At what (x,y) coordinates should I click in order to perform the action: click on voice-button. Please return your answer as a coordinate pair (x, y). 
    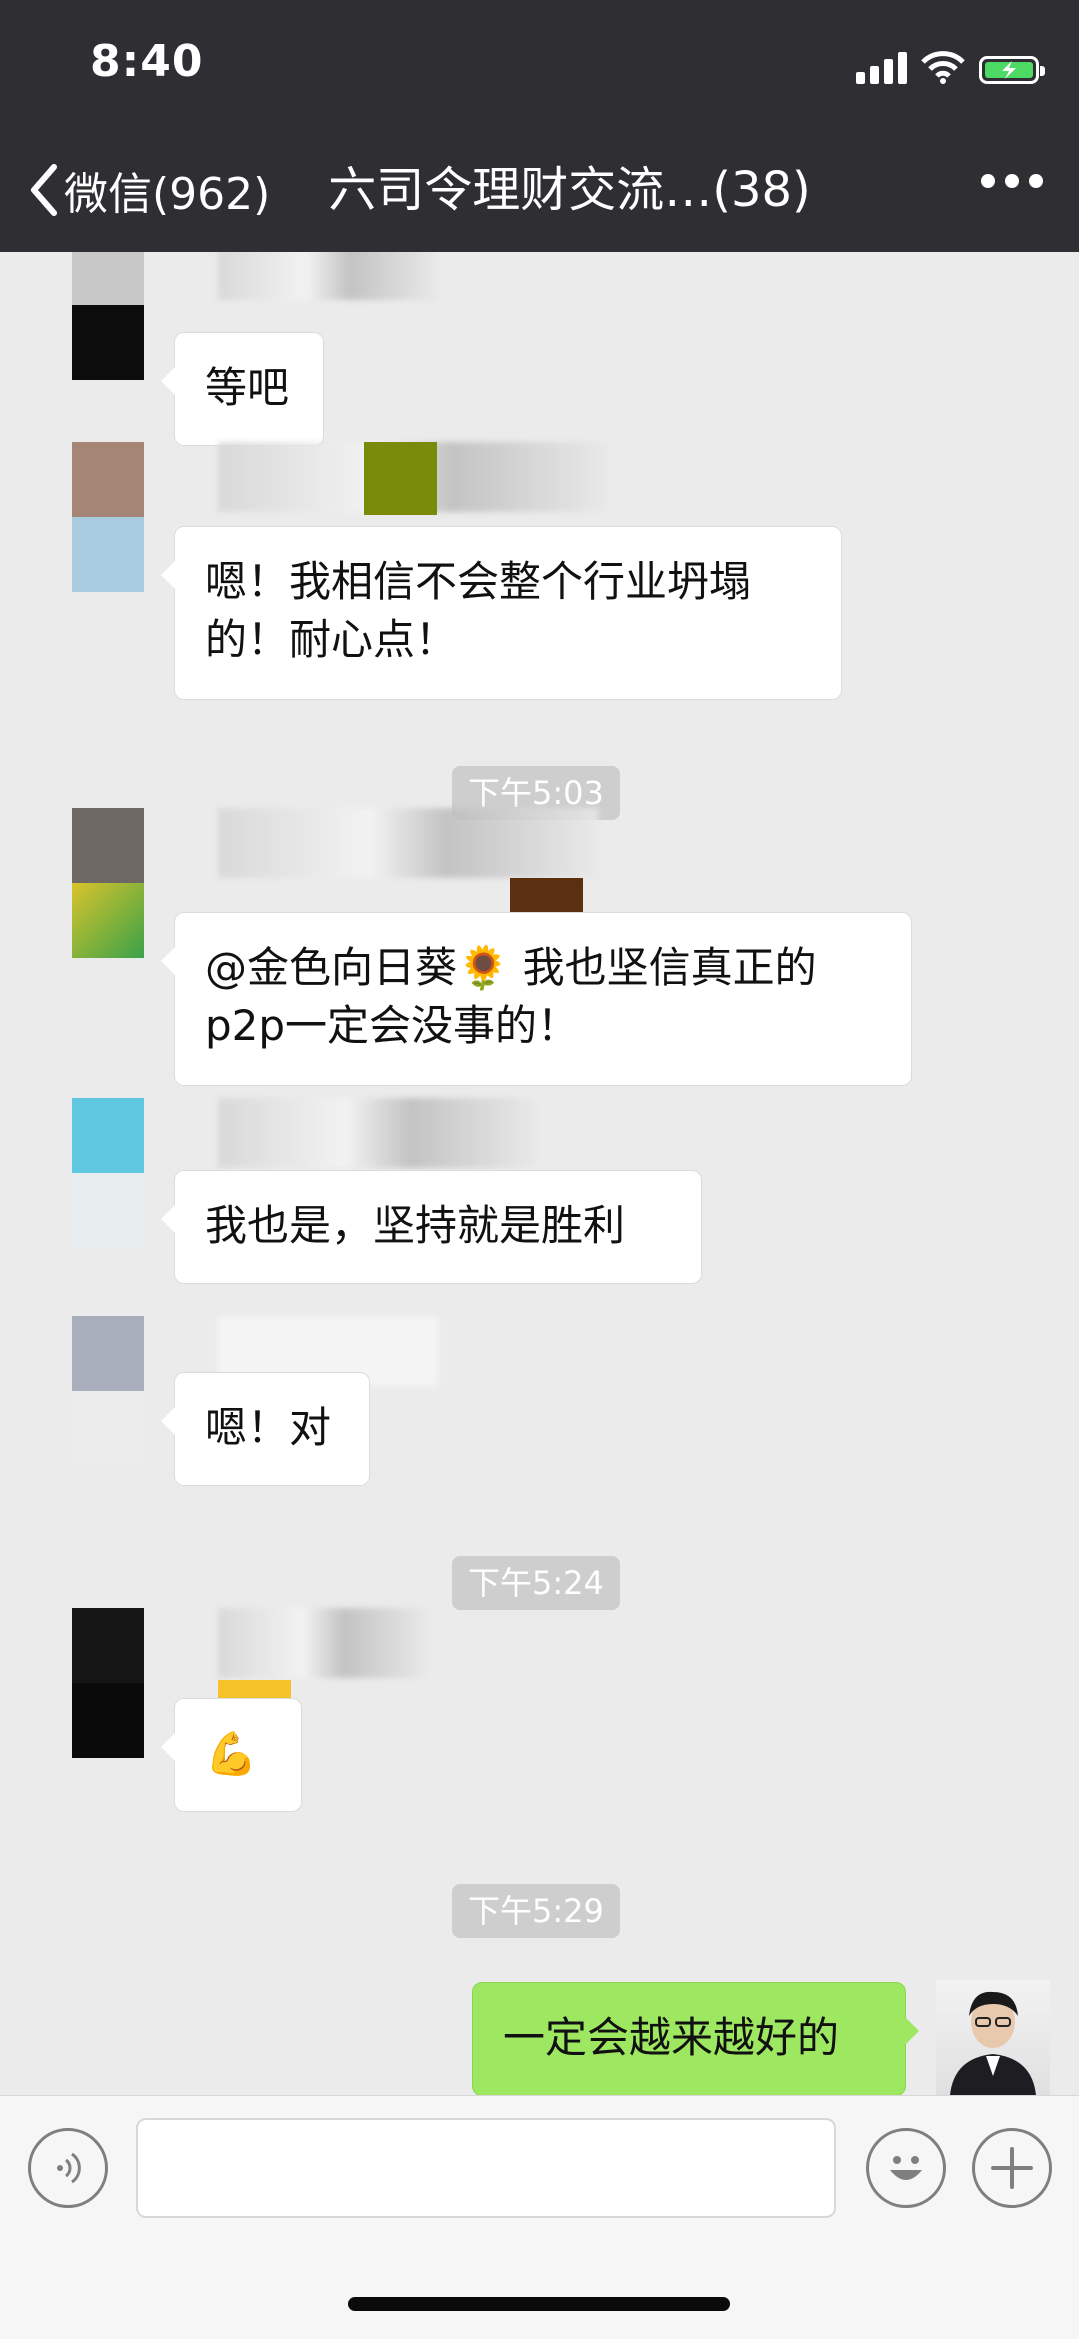
    Looking at the image, I should click on (68, 2168).